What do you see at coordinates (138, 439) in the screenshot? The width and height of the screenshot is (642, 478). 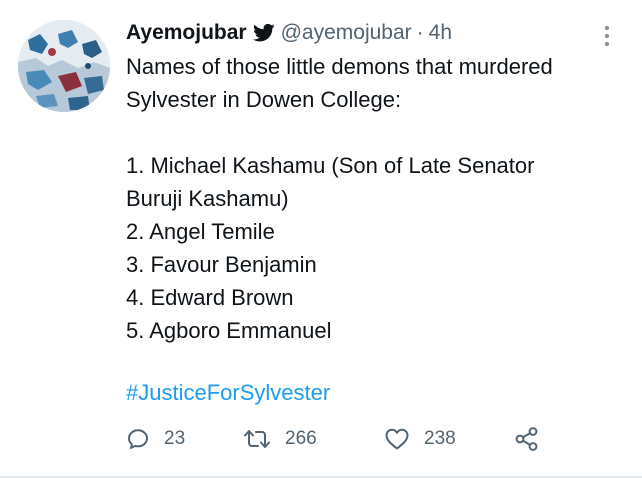 I see `reply-icon` at bounding box center [138, 439].